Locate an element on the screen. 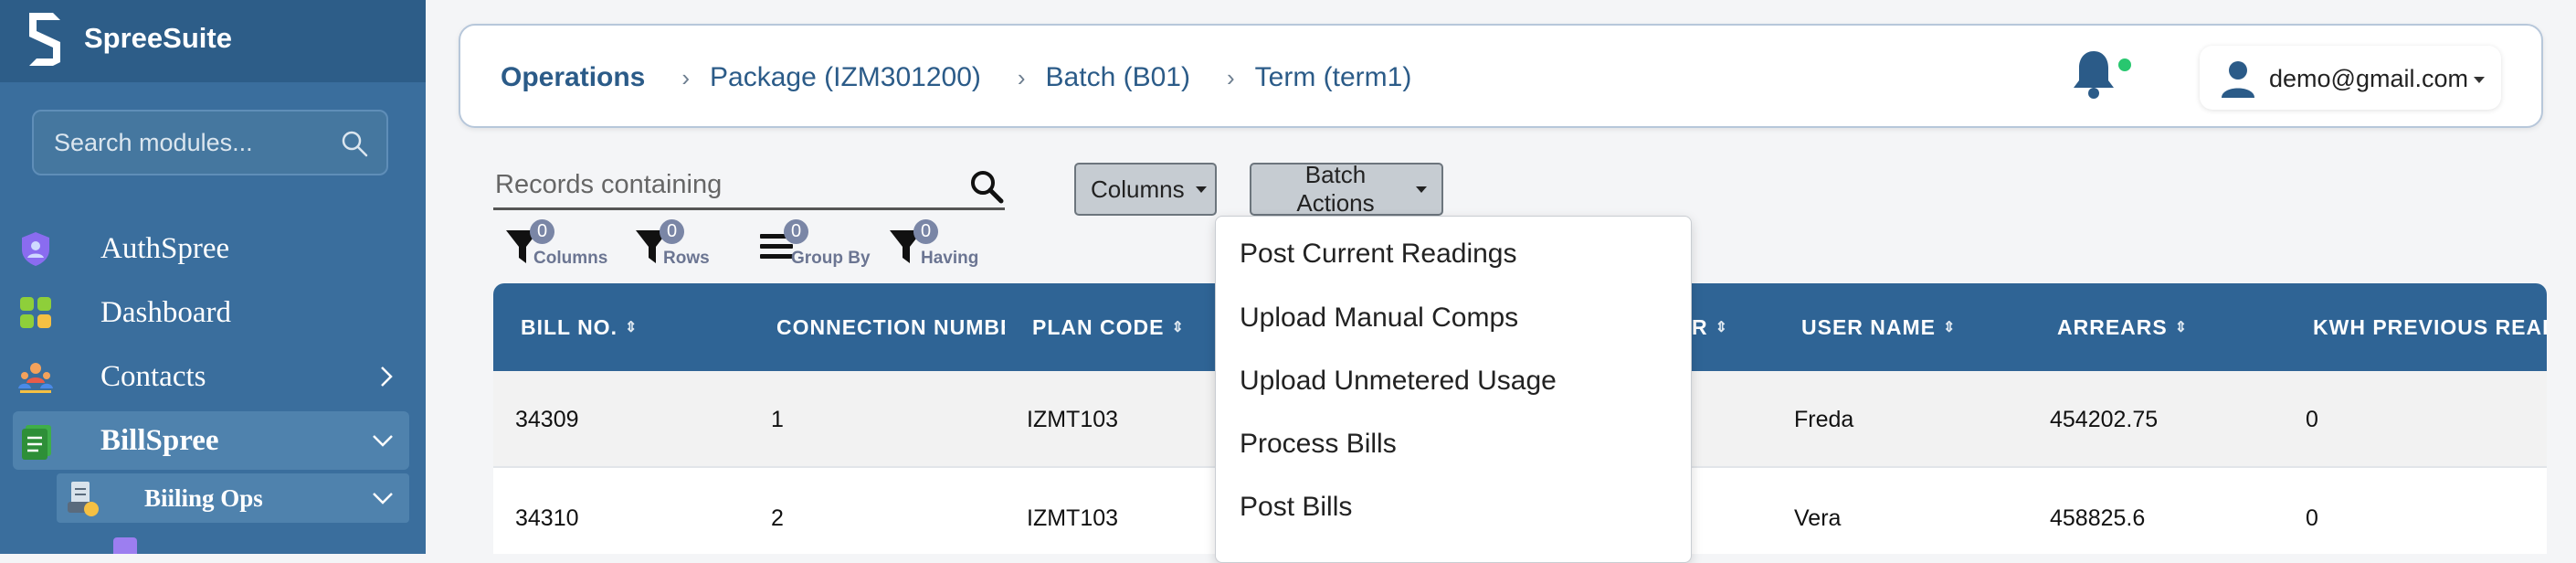 This screenshot has width=2576, height=563. module-search-input is located at coordinates (195, 143).